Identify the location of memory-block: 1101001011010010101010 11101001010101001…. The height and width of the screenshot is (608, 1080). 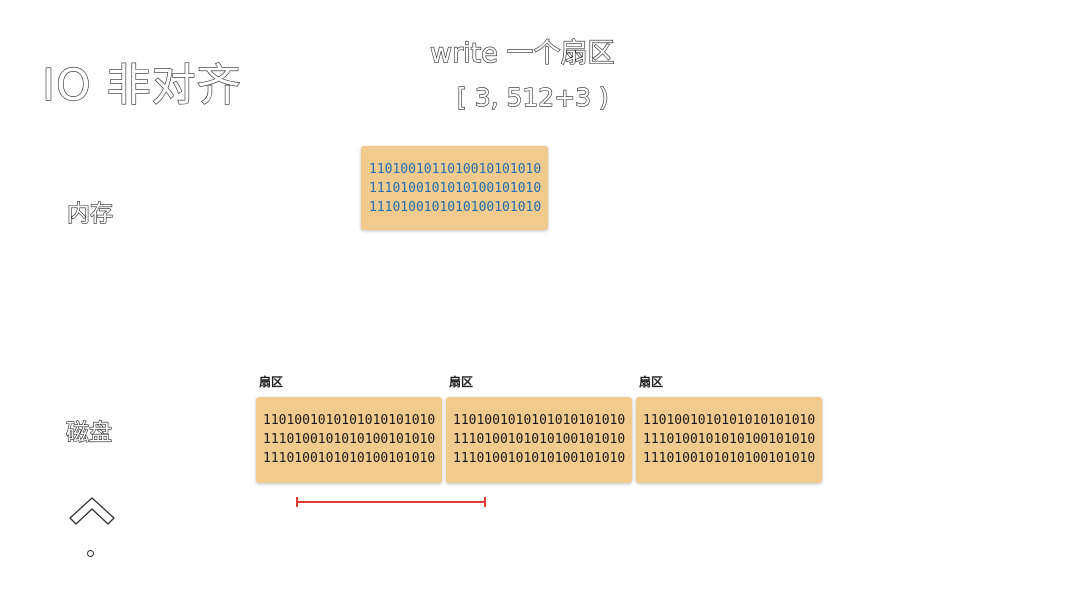
(454, 188).